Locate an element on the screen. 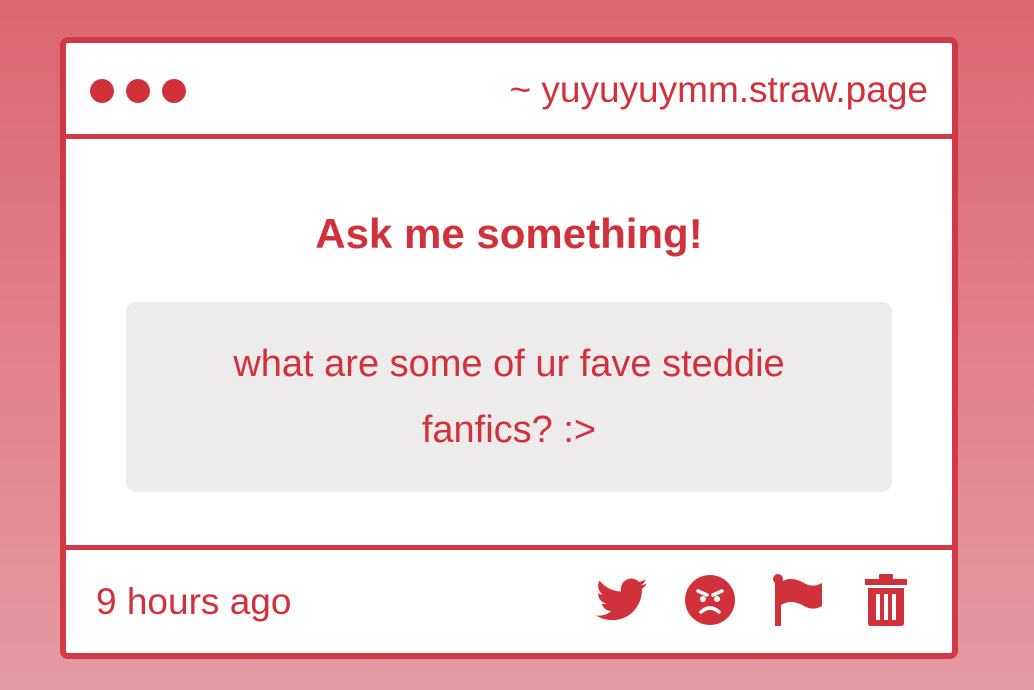 This screenshot has width=1034, height=690. report-button is located at coordinates (798, 600).